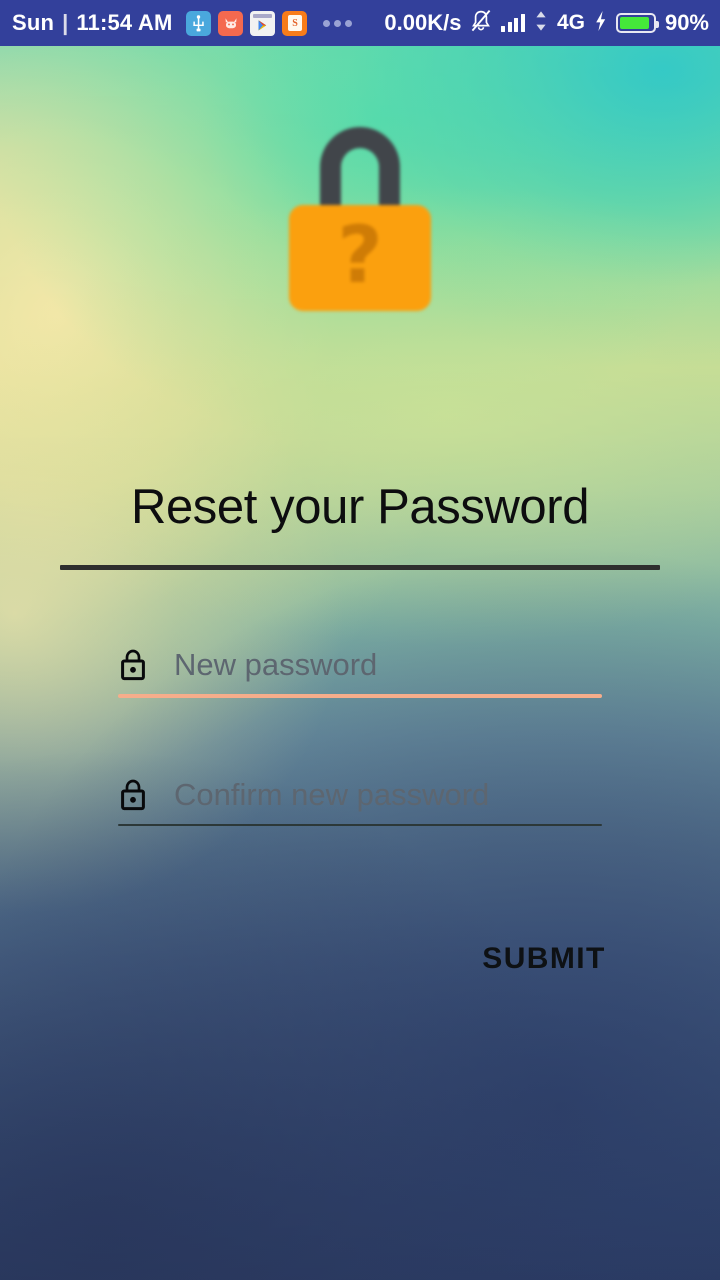 The height and width of the screenshot is (1280, 720). What do you see at coordinates (199, 23) in the screenshot?
I see `usb-icon` at bounding box center [199, 23].